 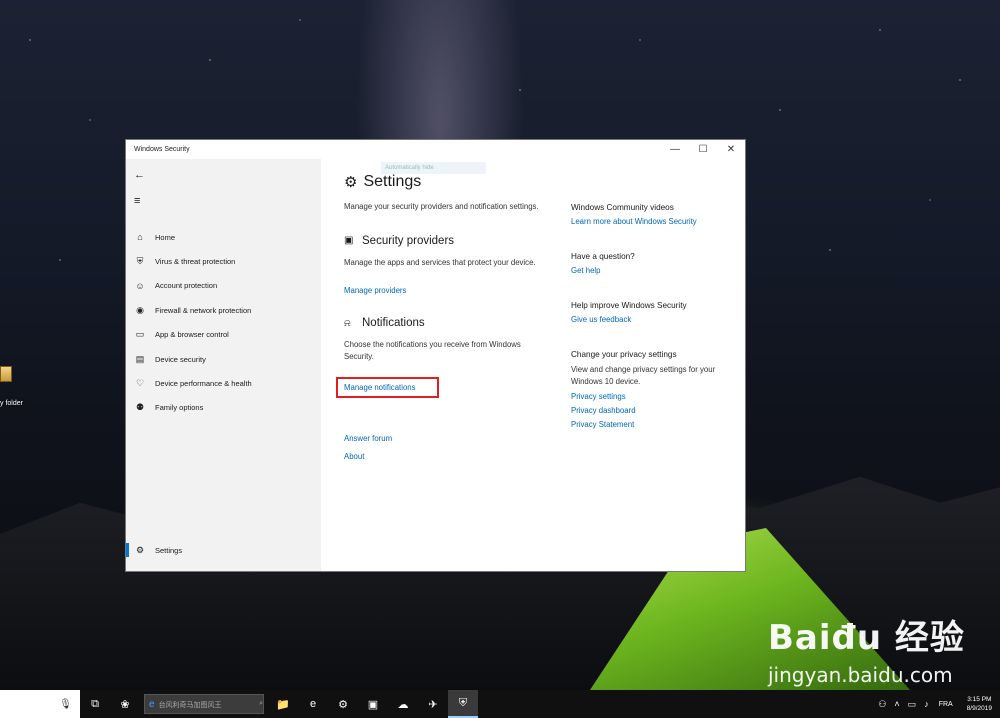 What do you see at coordinates (629, 305) in the screenshot?
I see `improve-heading: Help improve Windows Security` at bounding box center [629, 305].